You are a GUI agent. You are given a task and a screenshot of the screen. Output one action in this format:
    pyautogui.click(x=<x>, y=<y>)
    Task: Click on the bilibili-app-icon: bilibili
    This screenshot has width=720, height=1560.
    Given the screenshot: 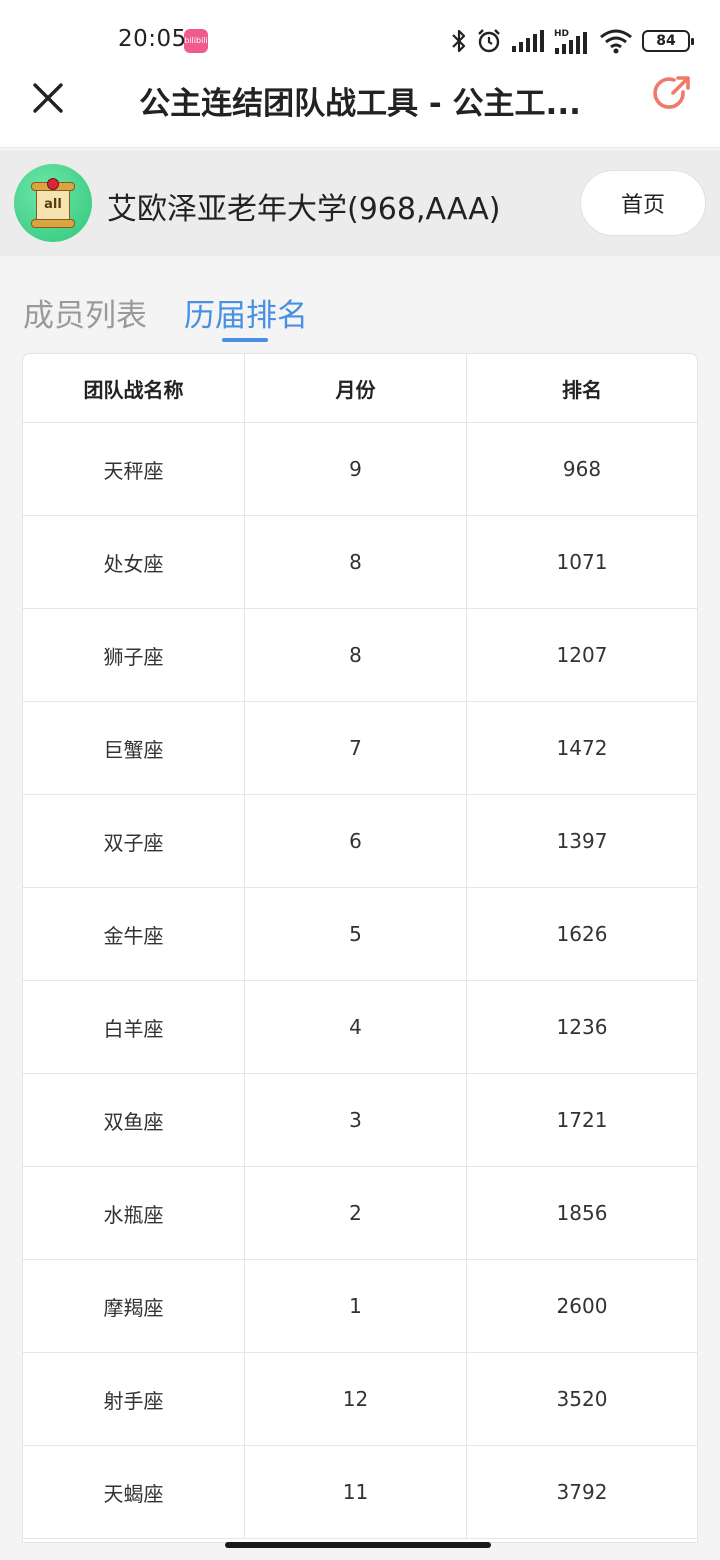 What is the action you would take?
    pyautogui.click(x=196, y=41)
    